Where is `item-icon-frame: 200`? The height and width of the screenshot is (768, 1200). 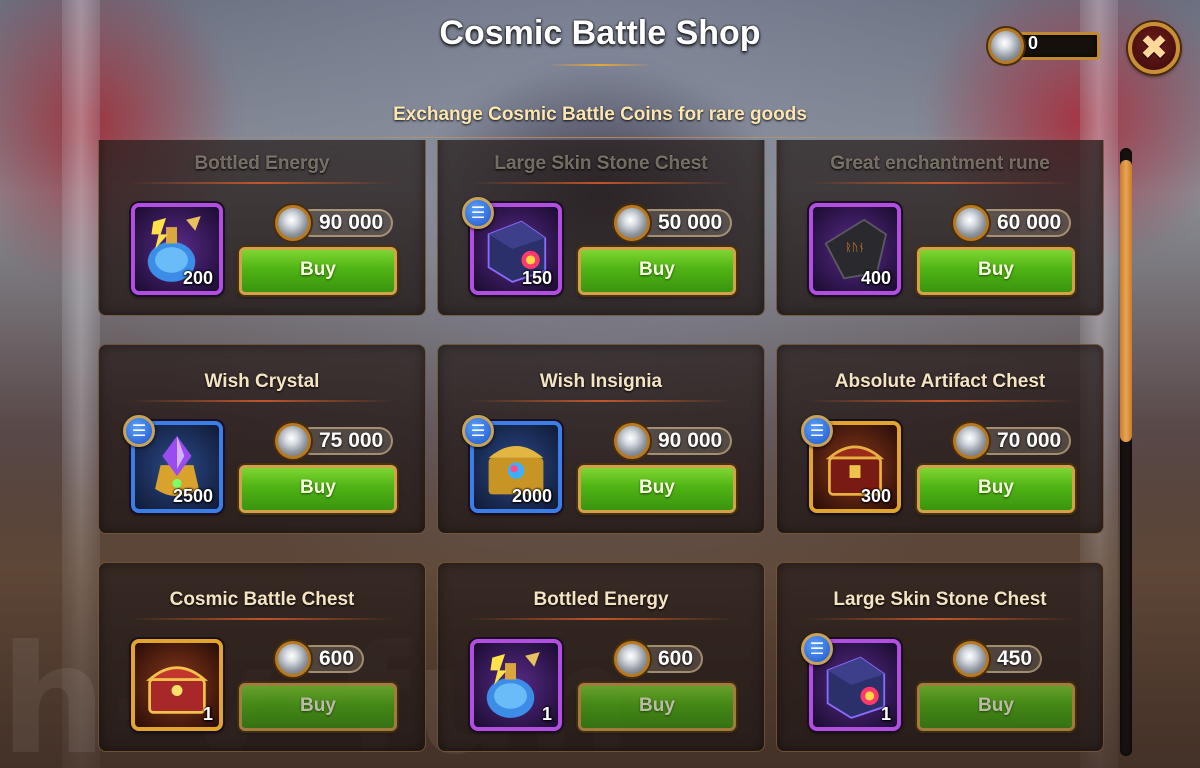
item-icon-frame: 200 is located at coordinates (177, 249).